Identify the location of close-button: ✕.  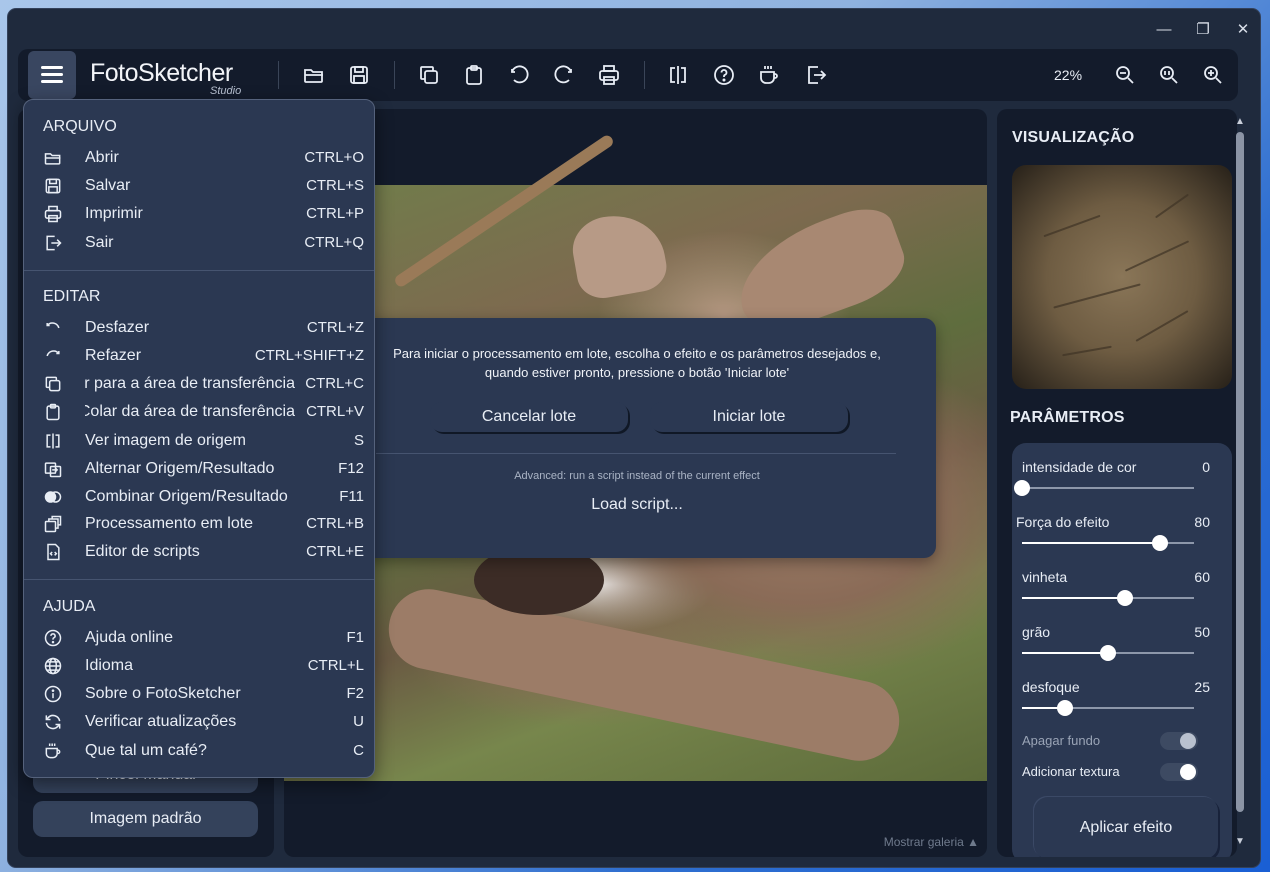
(1243, 30).